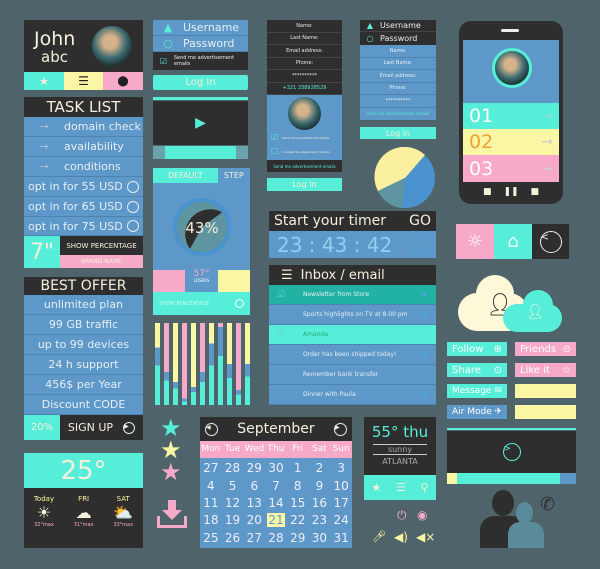  What do you see at coordinates (101, 427) in the screenshot?
I see `signup-button: SIGN UP ▶` at bounding box center [101, 427].